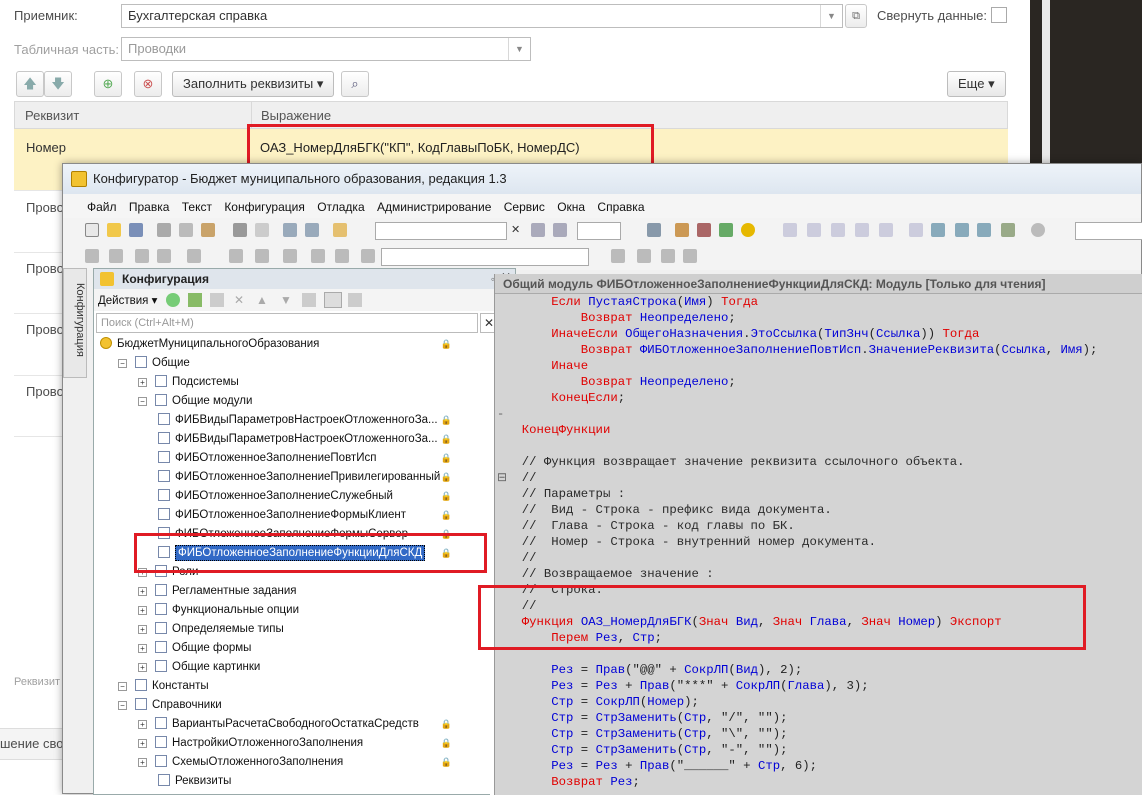 This screenshot has height=795, width=1142. I want to click on collapse-checkbox, so click(999, 15).